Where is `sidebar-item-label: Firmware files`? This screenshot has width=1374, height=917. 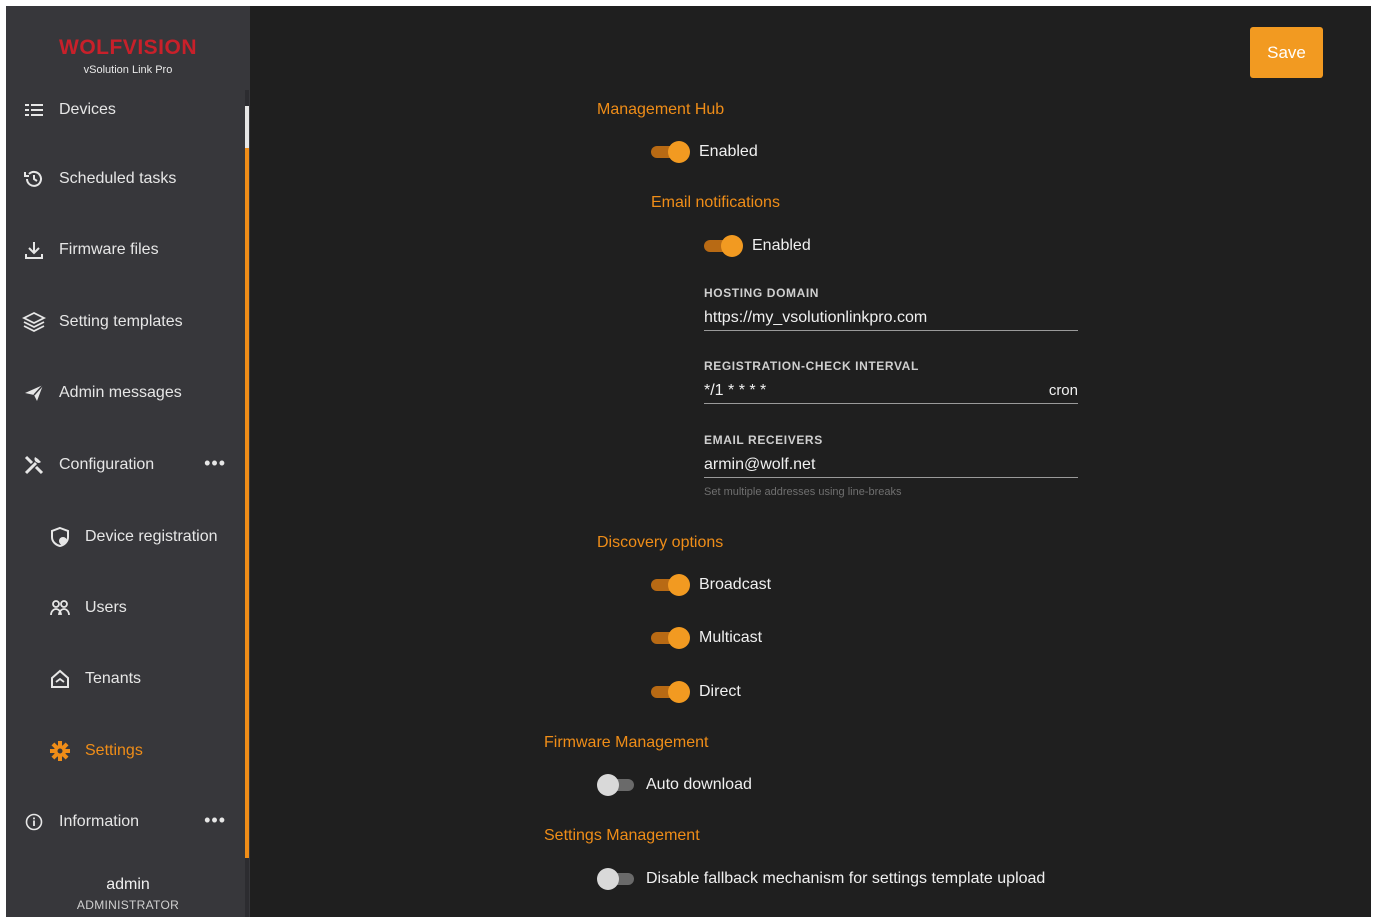 sidebar-item-label: Firmware files is located at coordinates (109, 249).